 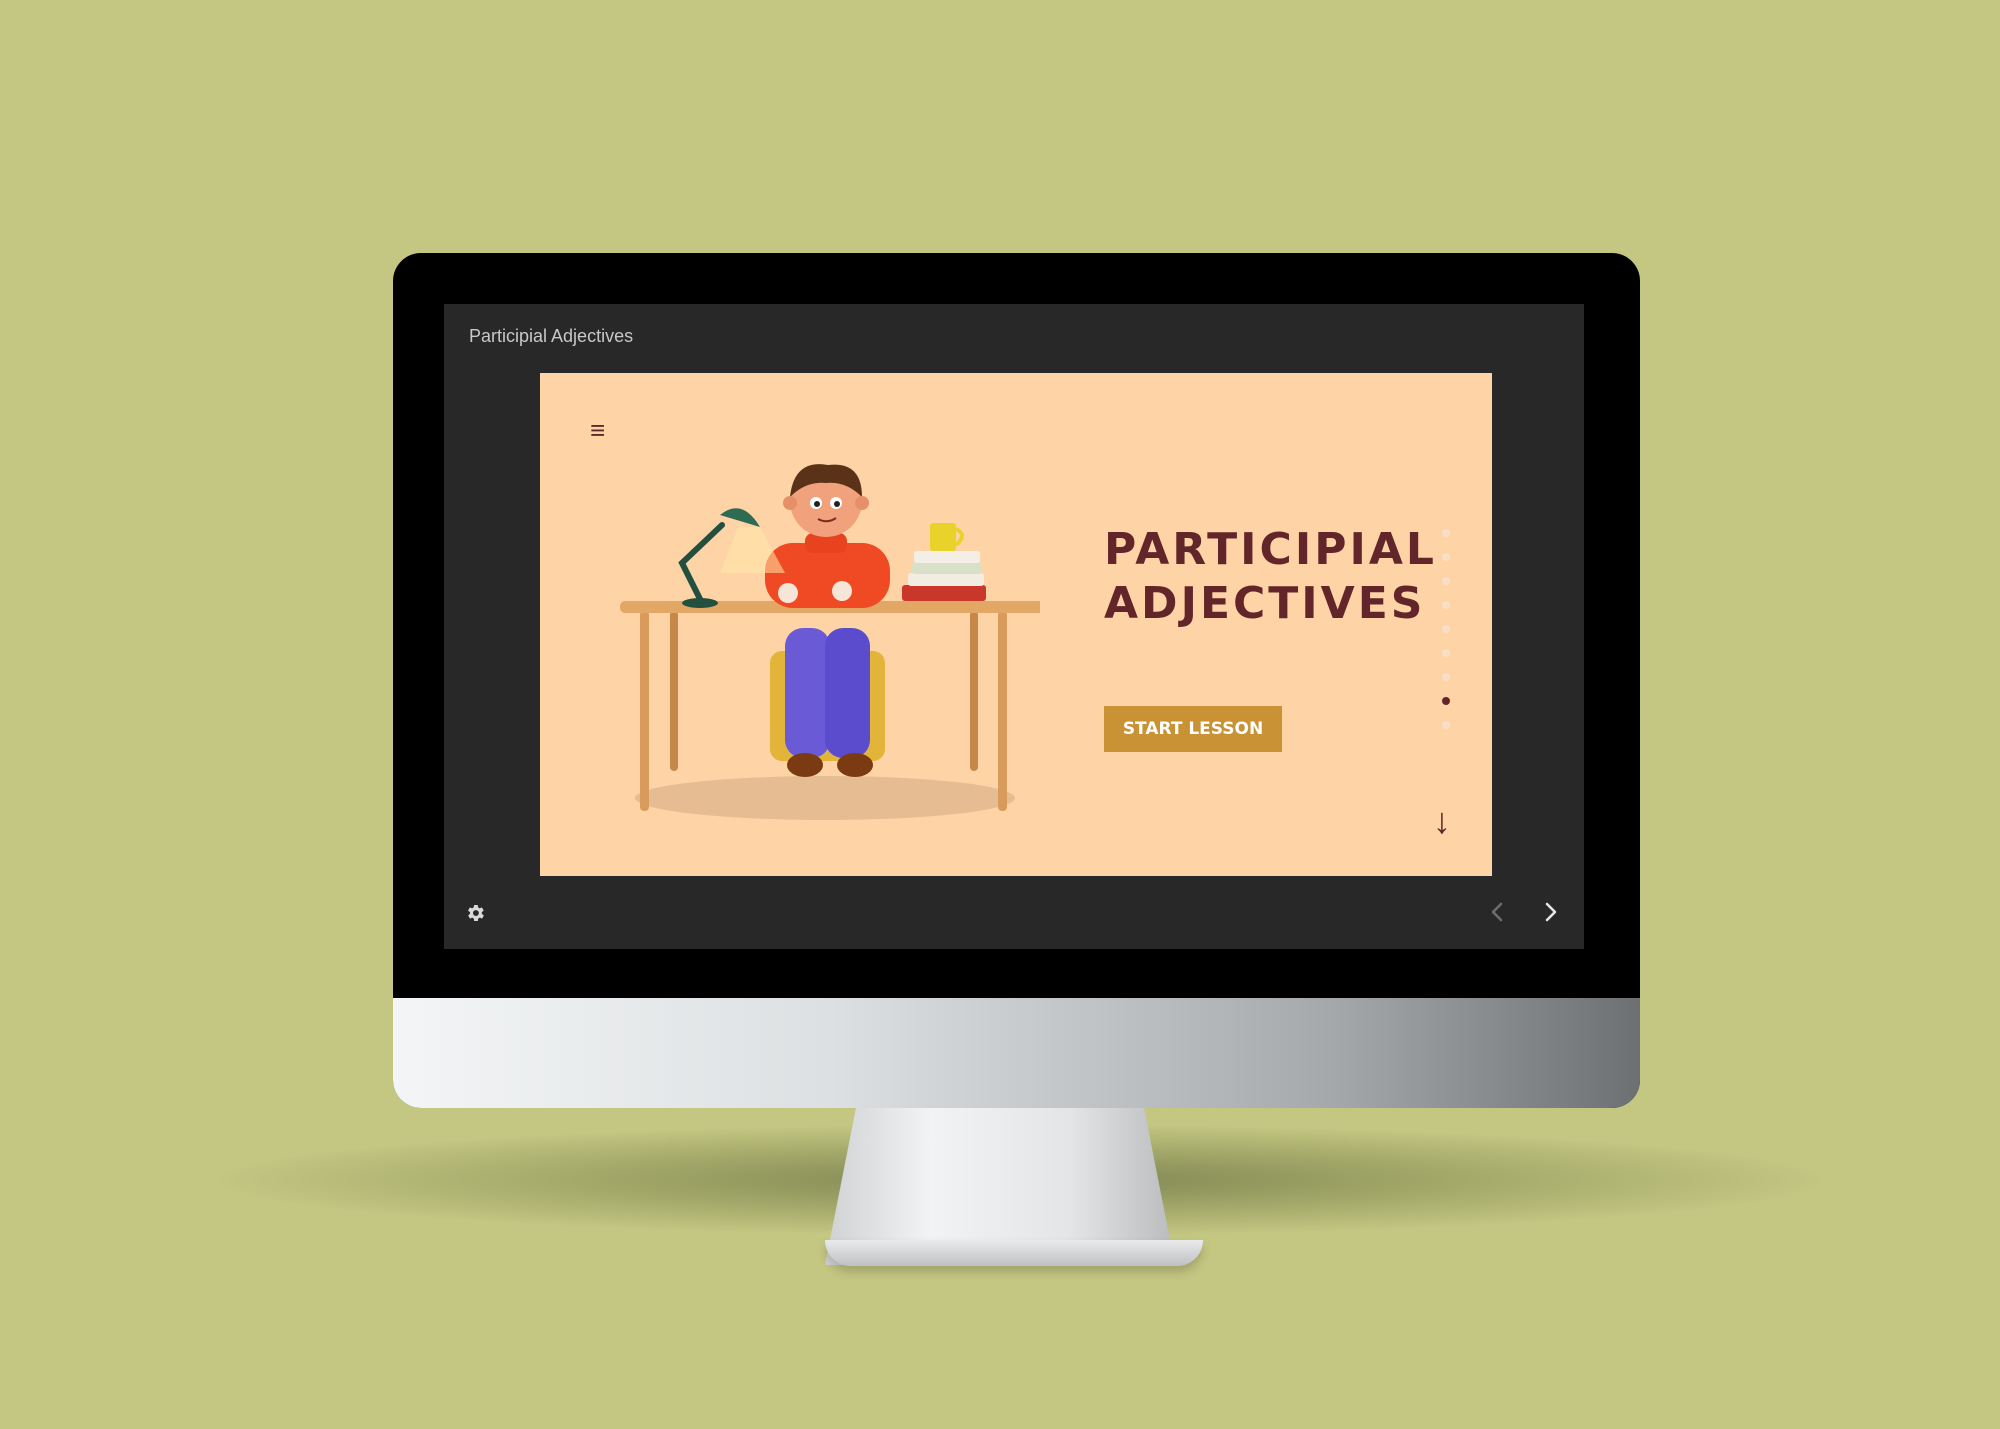 What do you see at coordinates (1016, 1053) in the screenshot?
I see `monitor-chin` at bounding box center [1016, 1053].